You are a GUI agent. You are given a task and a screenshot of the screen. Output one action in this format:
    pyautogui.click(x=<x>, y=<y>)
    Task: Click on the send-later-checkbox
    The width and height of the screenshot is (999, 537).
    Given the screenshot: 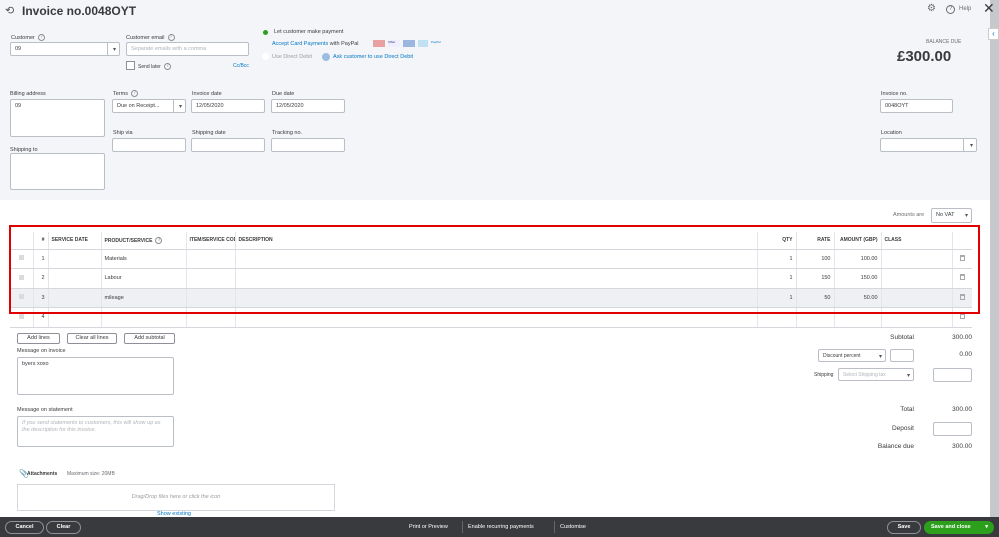 What is the action you would take?
    pyautogui.click(x=130, y=65)
    